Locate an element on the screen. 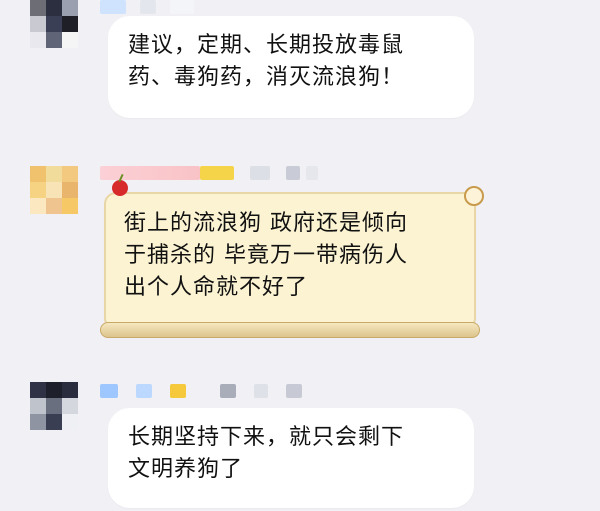 The width and height of the screenshot is (600, 511). bubble-decoration-icon is located at coordinates (474, 196).